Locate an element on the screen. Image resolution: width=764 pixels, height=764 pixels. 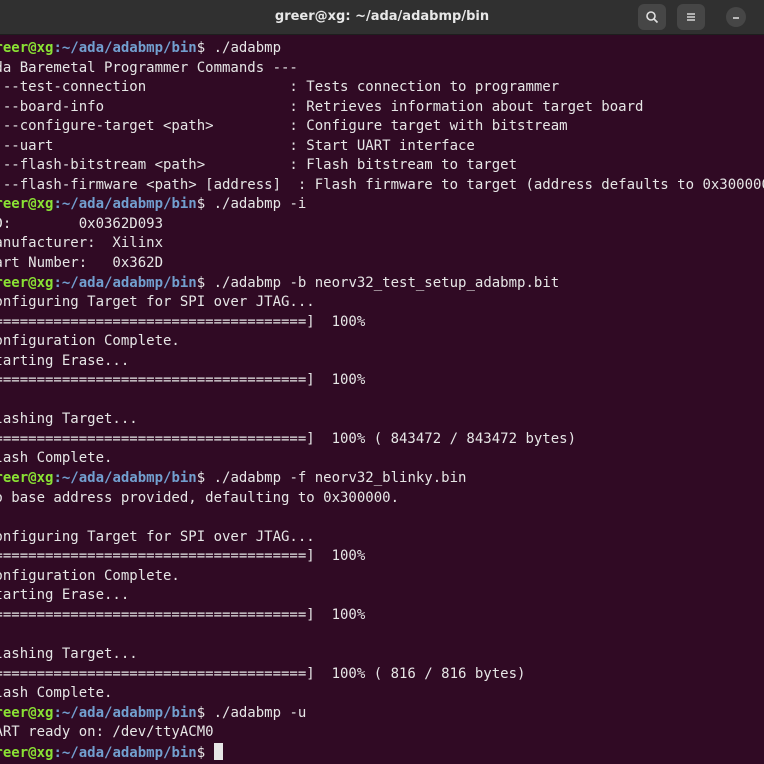
output-line: UART ready on: /dev/ttyACM0 is located at coordinates (107, 732).